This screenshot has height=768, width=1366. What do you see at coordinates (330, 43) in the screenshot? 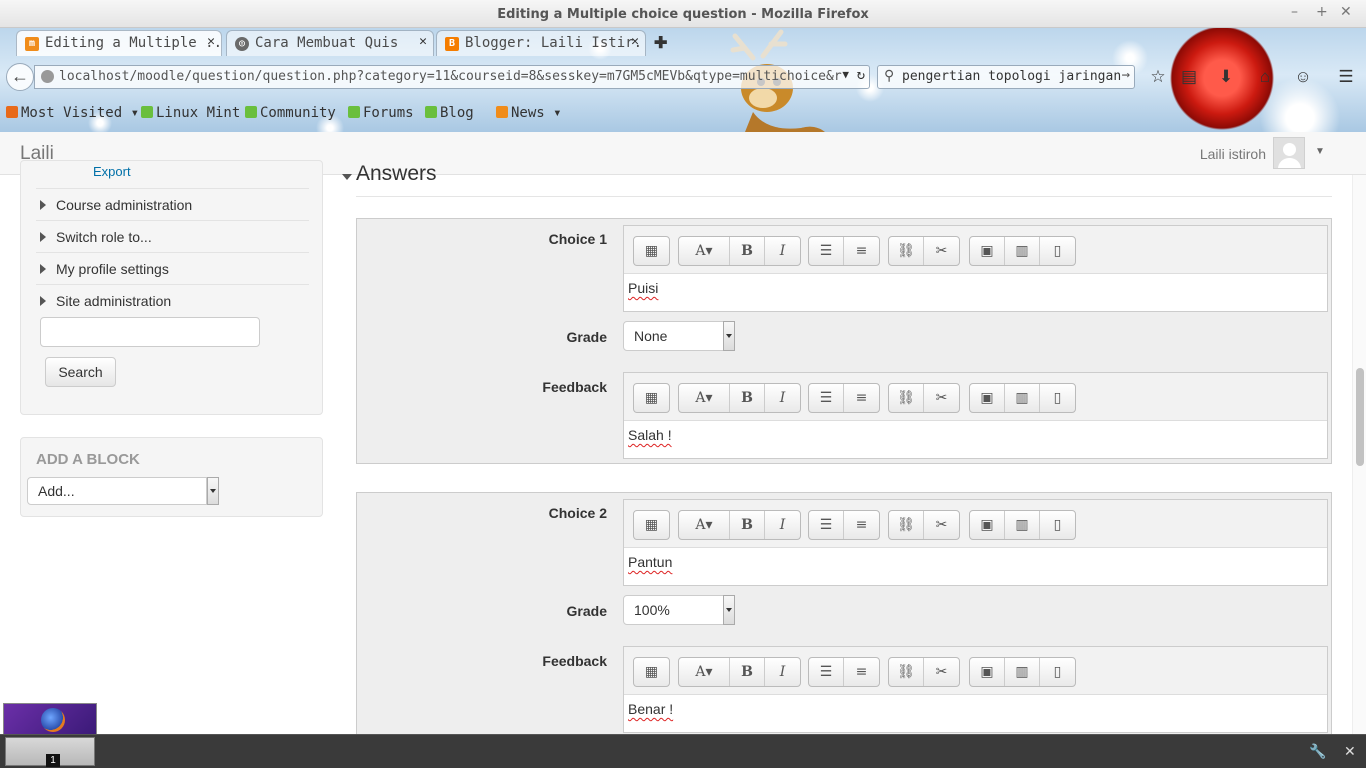
I see `tab-cara-membuat-quis: ◎ Cara Membuat Quis ✕` at bounding box center [330, 43].